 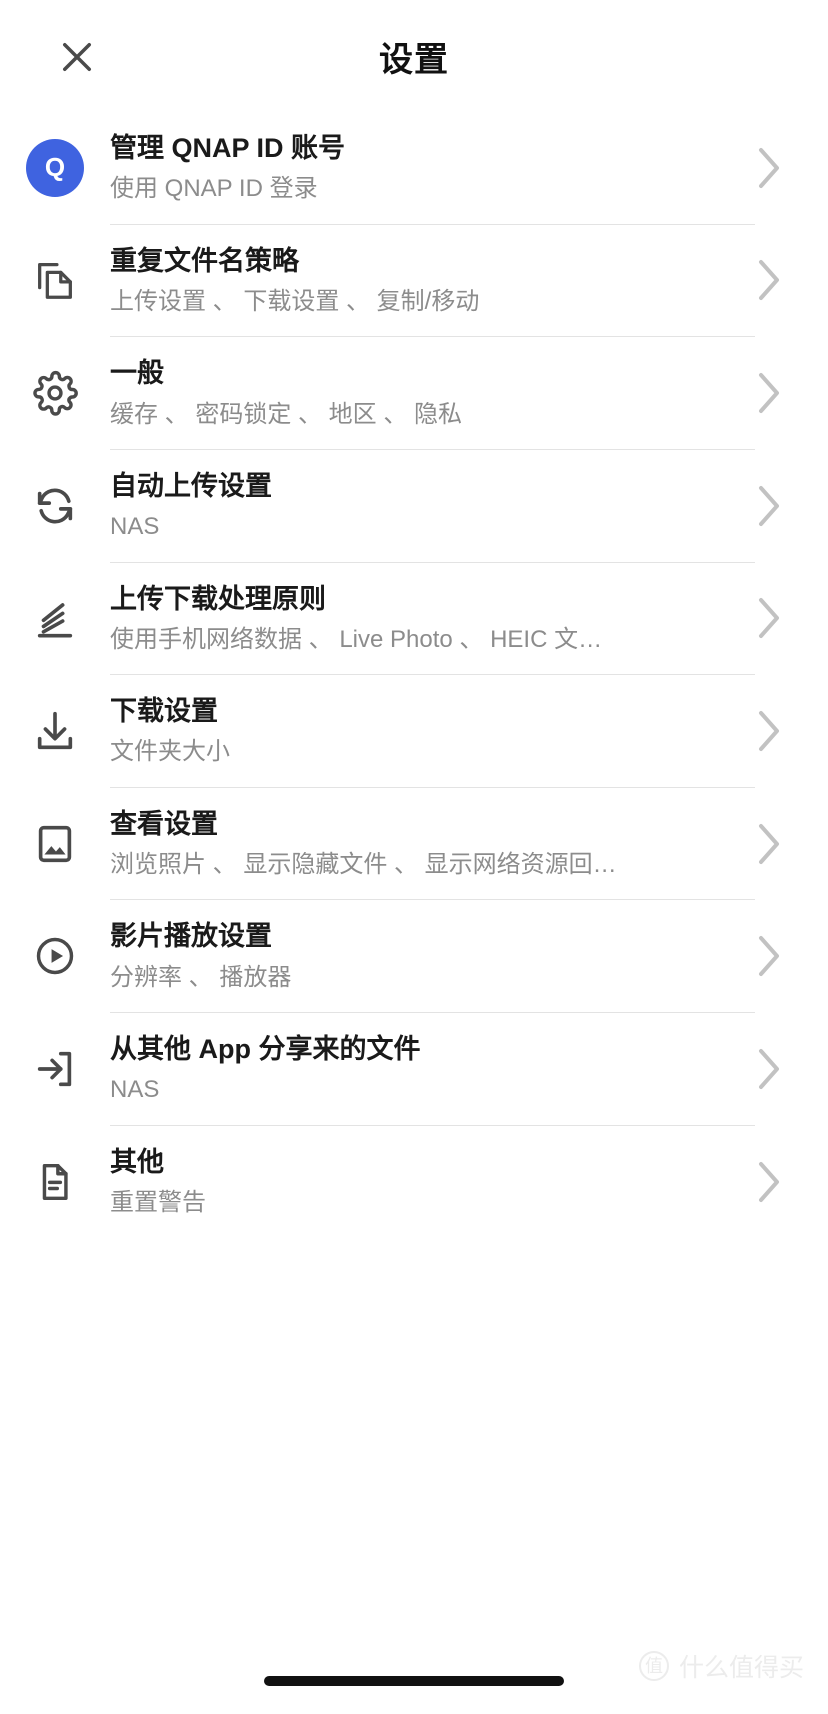 I want to click on app-header: 设置, so click(x=414, y=56).